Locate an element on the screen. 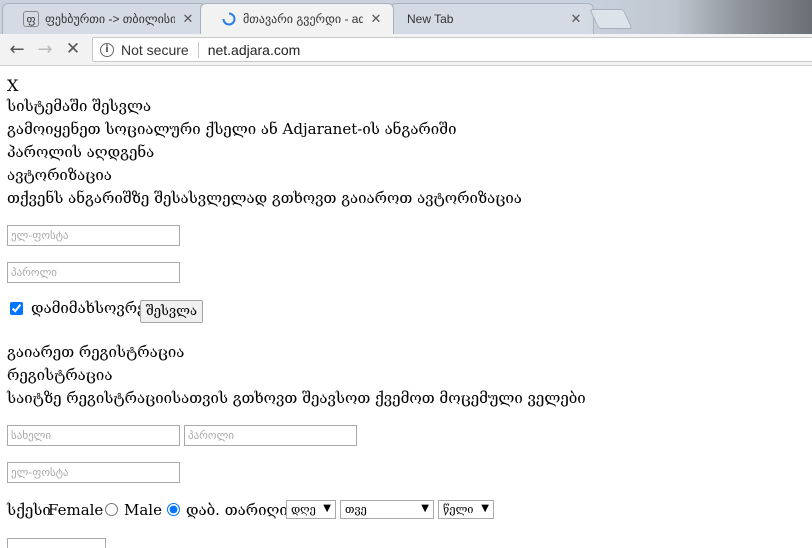  tab-football: ფ ფეხბურთი -> თბილისის ✕ is located at coordinates (104, 18).